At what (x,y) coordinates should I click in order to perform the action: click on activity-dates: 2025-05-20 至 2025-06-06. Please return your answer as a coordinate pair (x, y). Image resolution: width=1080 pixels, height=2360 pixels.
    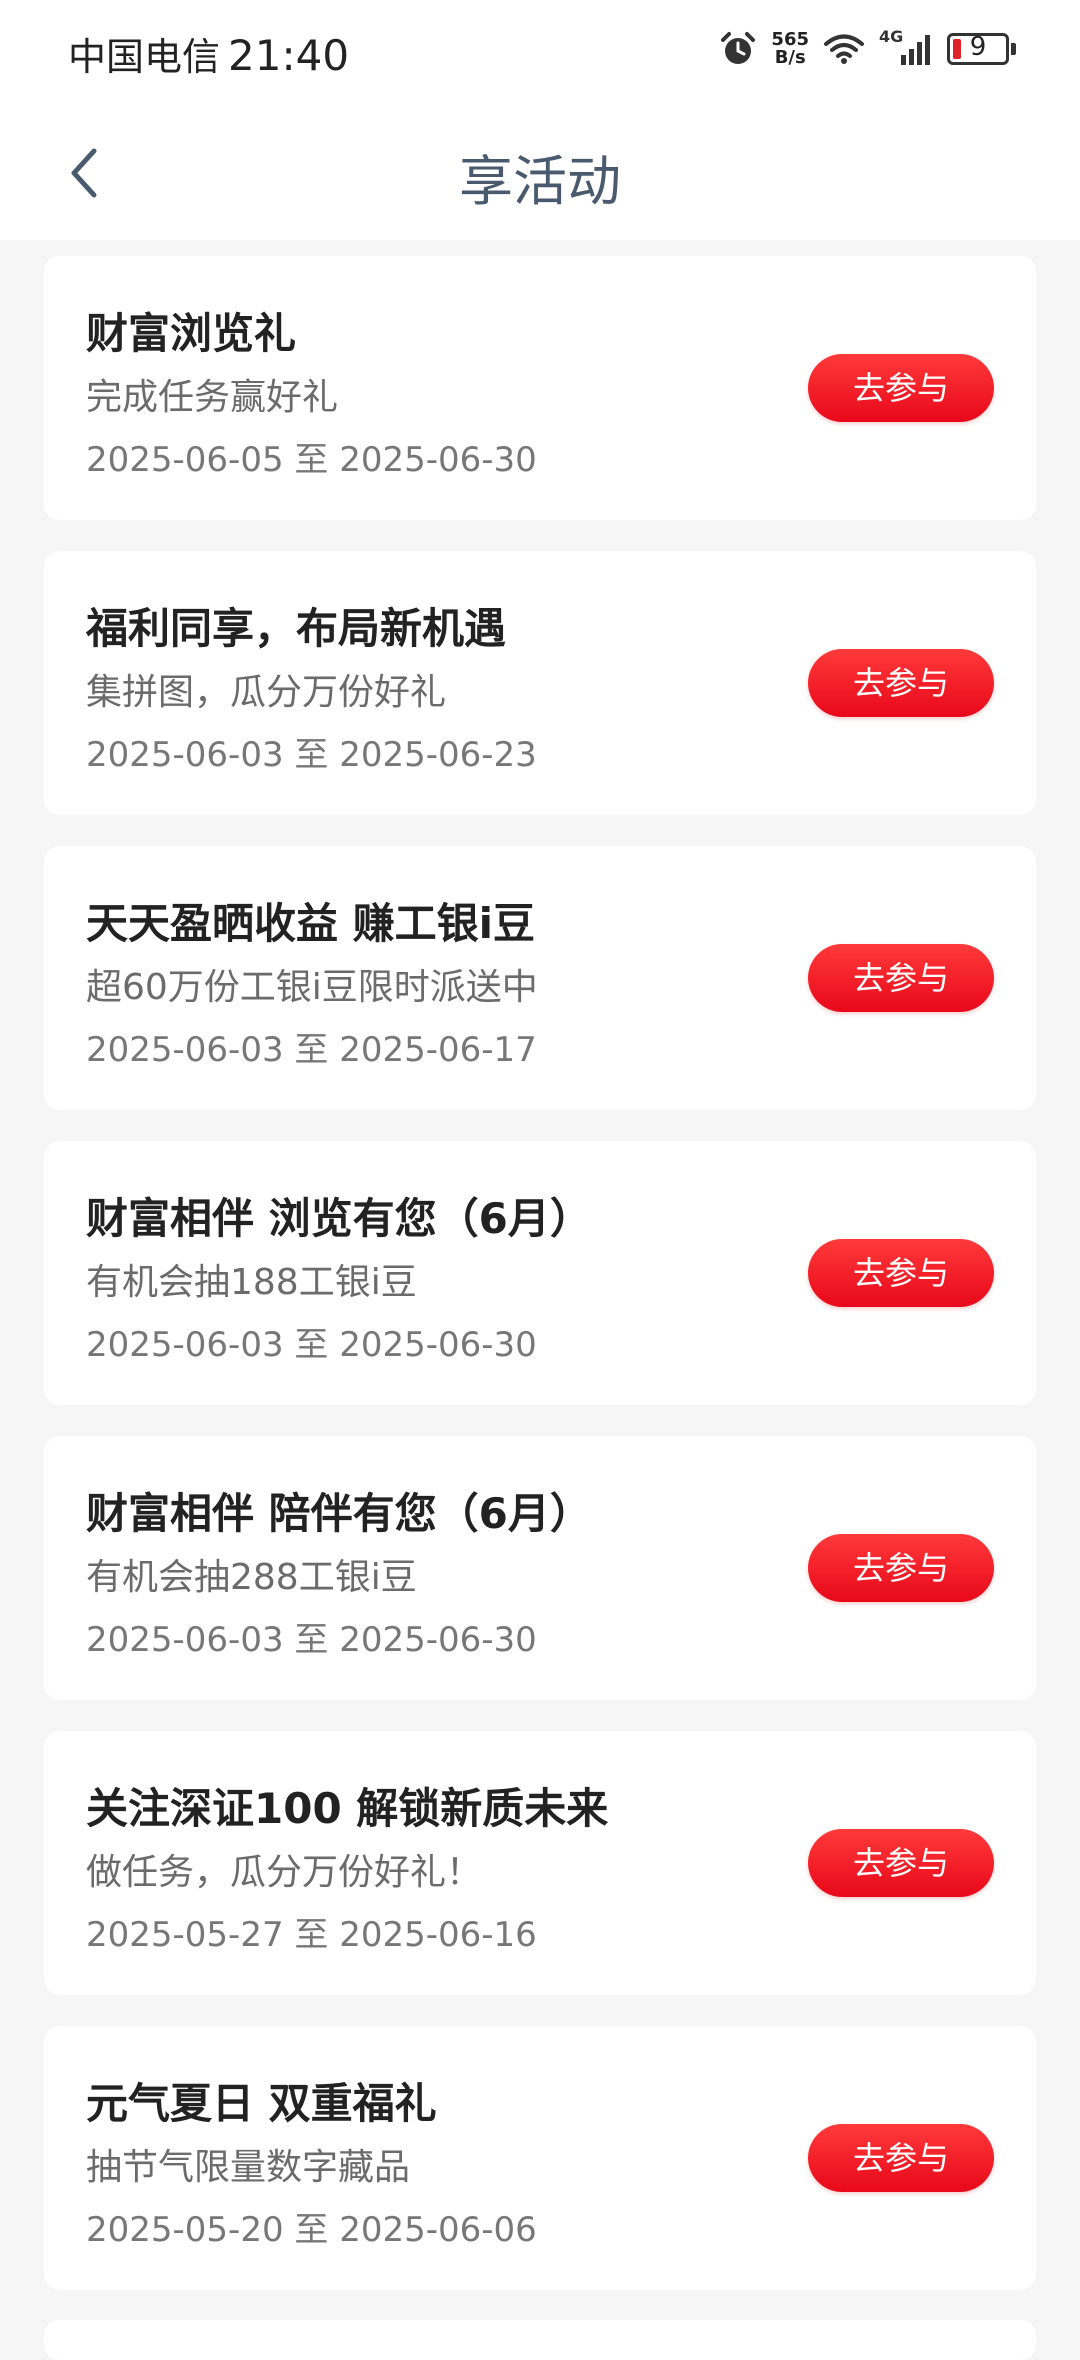
    Looking at the image, I should click on (311, 2230).